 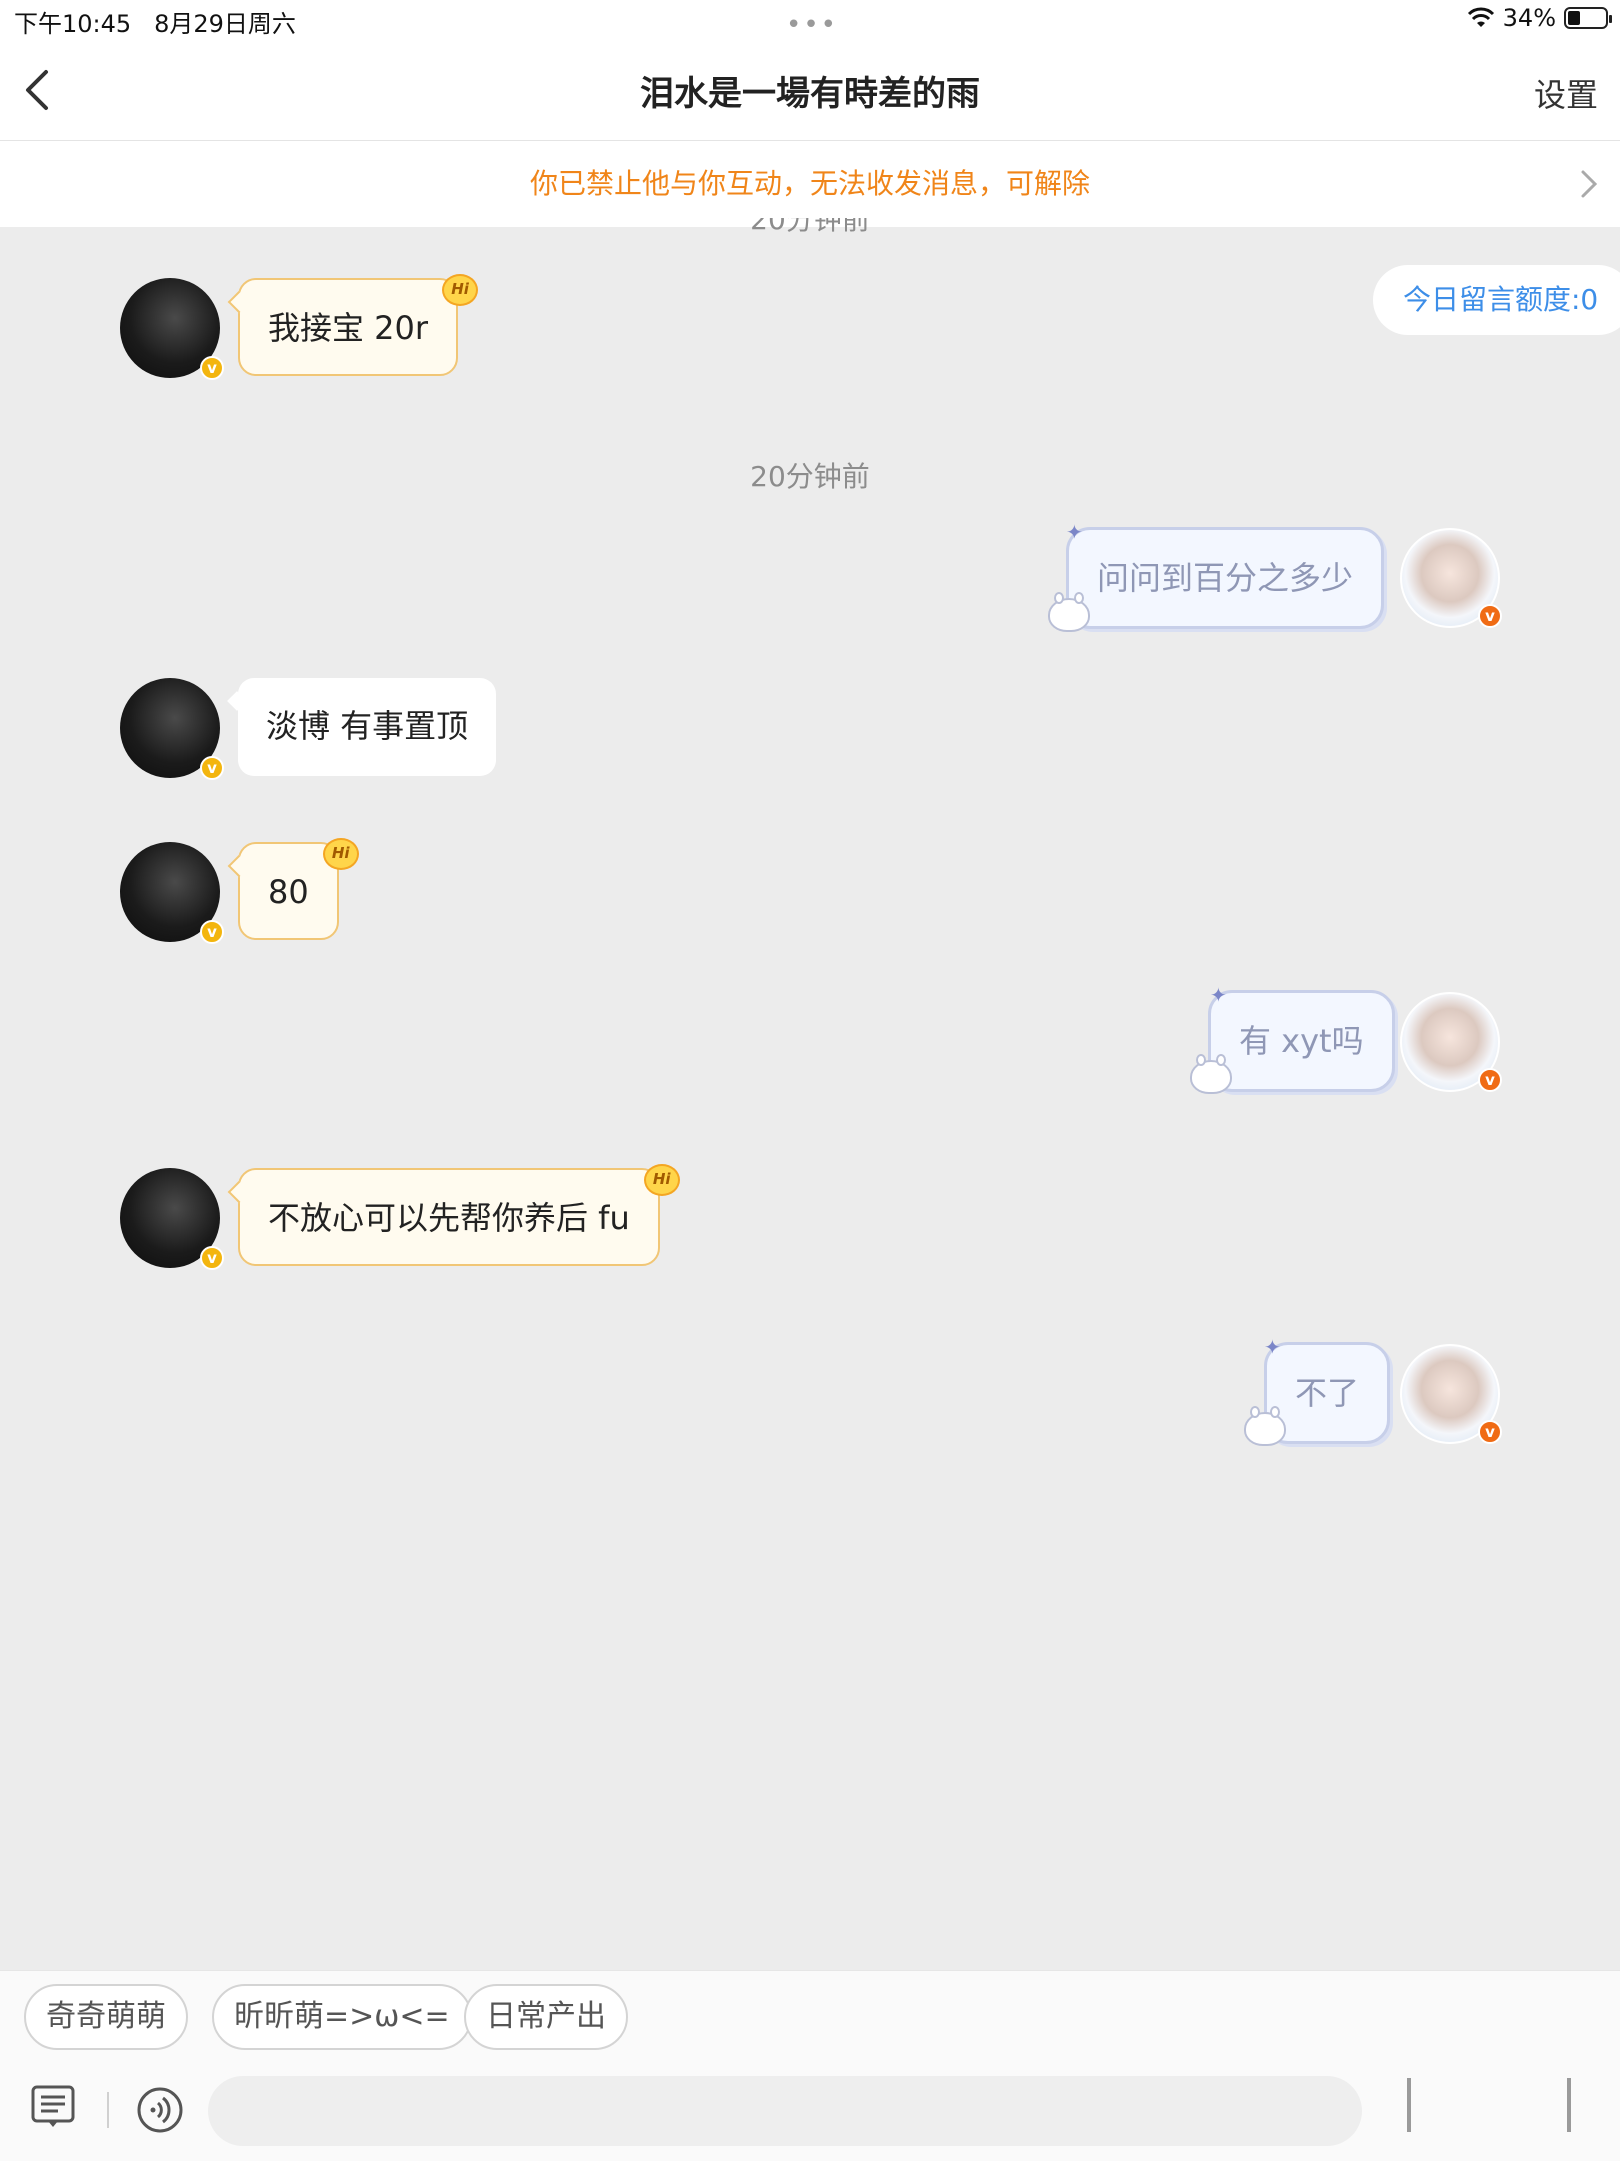 I want to click on message-text: 有 xyt吗, so click(x=1301, y=1041).